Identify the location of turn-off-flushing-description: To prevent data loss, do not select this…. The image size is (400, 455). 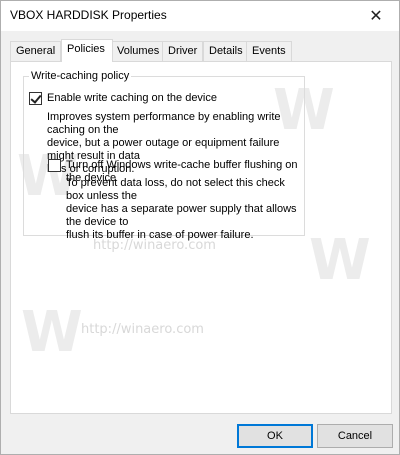
(184, 209).